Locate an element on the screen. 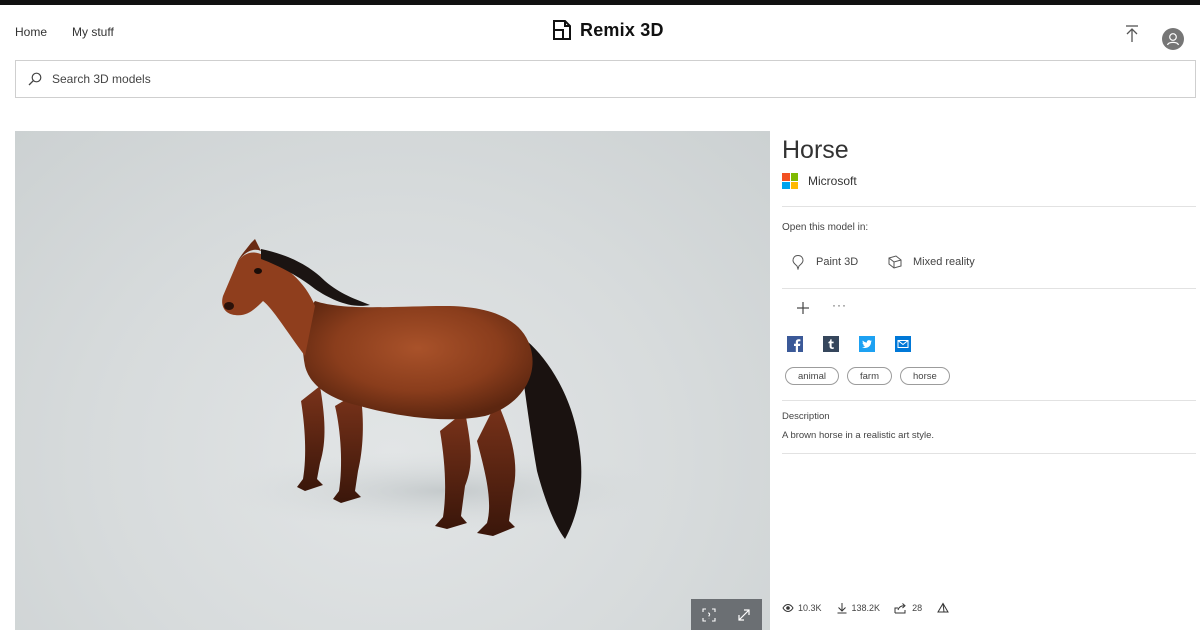 Image resolution: width=1200 pixels, height=630 pixels. user-avatar-icon is located at coordinates (1173, 39).